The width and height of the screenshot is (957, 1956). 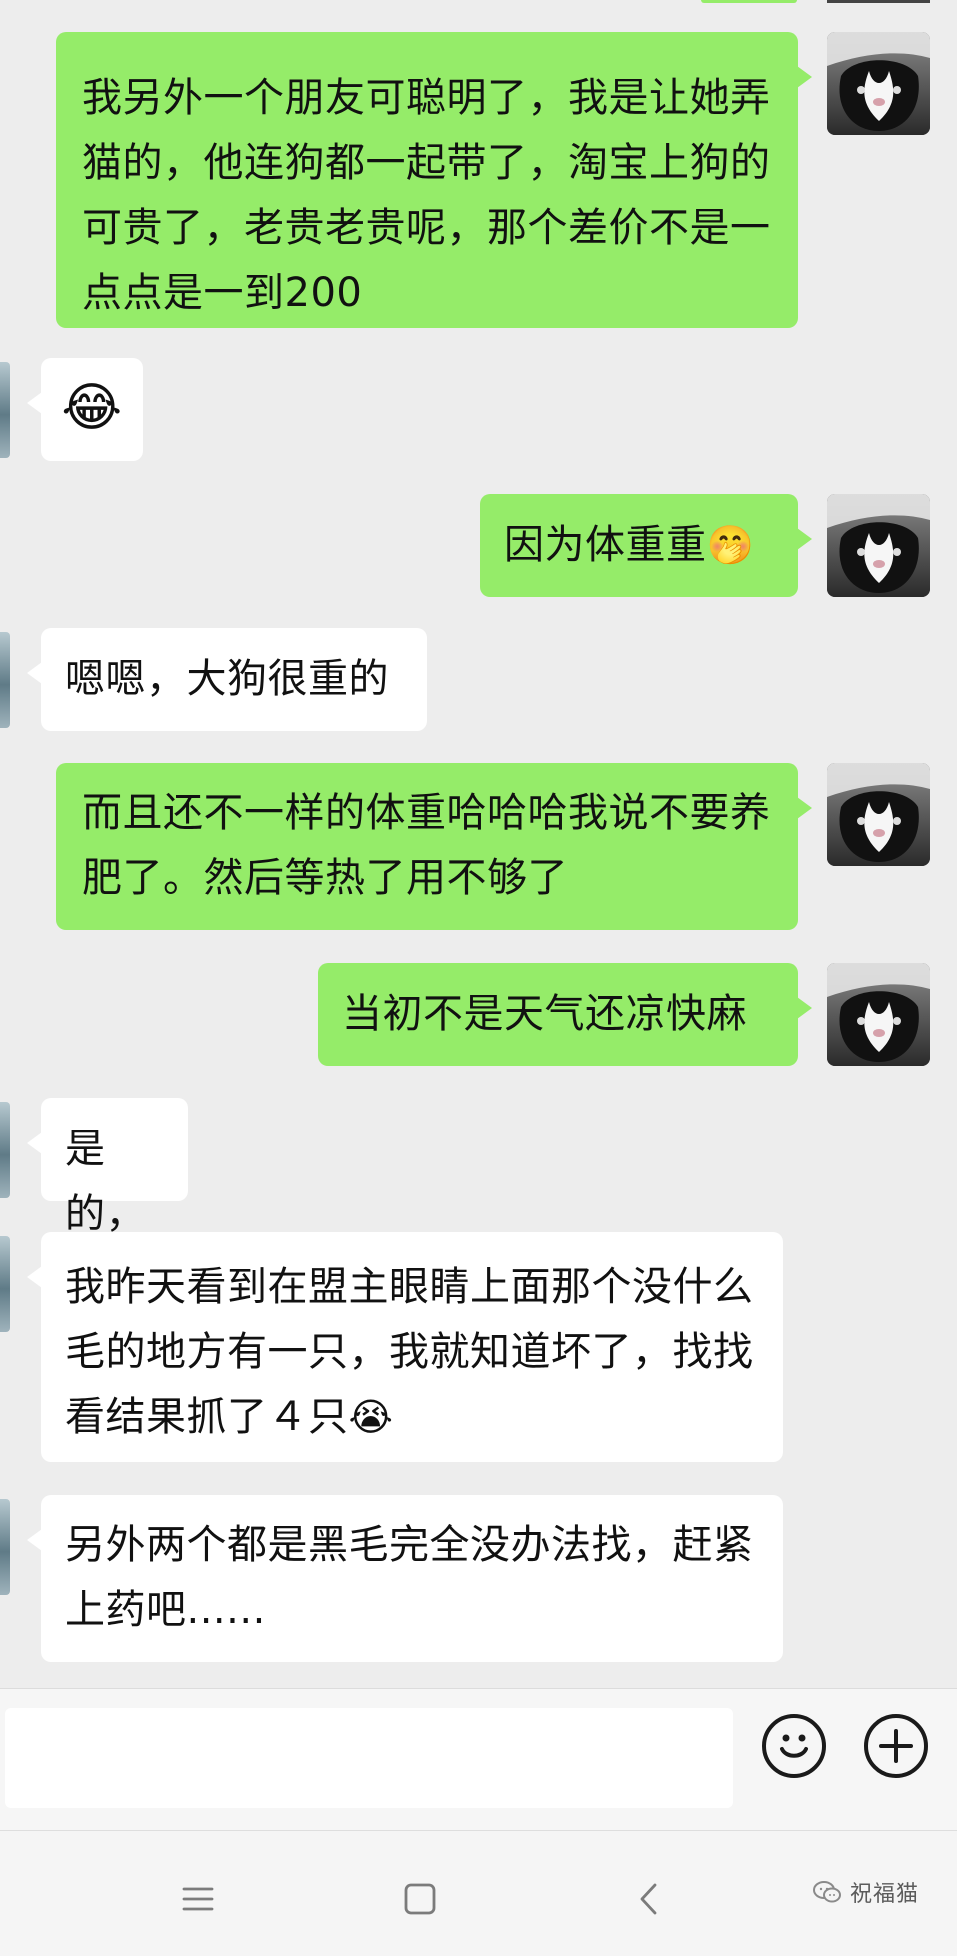 I want to click on watermark: 祝福猫, so click(x=865, y=1892).